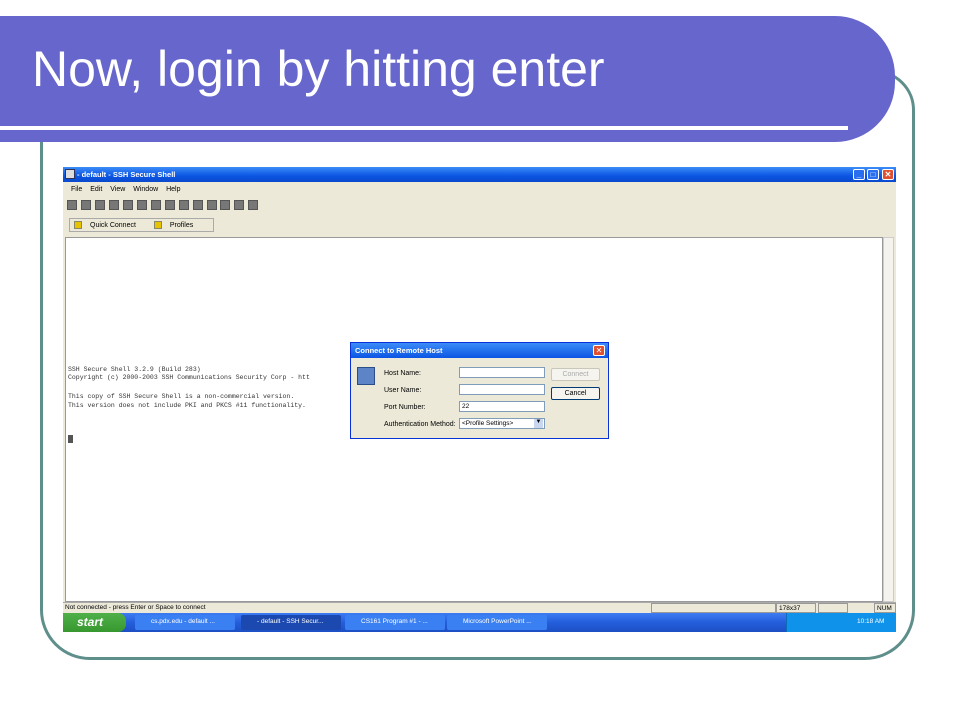 This screenshot has height=720, width=960. I want to click on auth-method-label: Authentication Method:, so click(420, 424).